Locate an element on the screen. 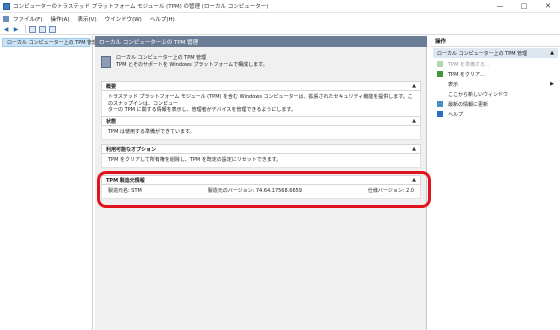  menu-window: ウインドウ(W) is located at coordinates (123, 19).